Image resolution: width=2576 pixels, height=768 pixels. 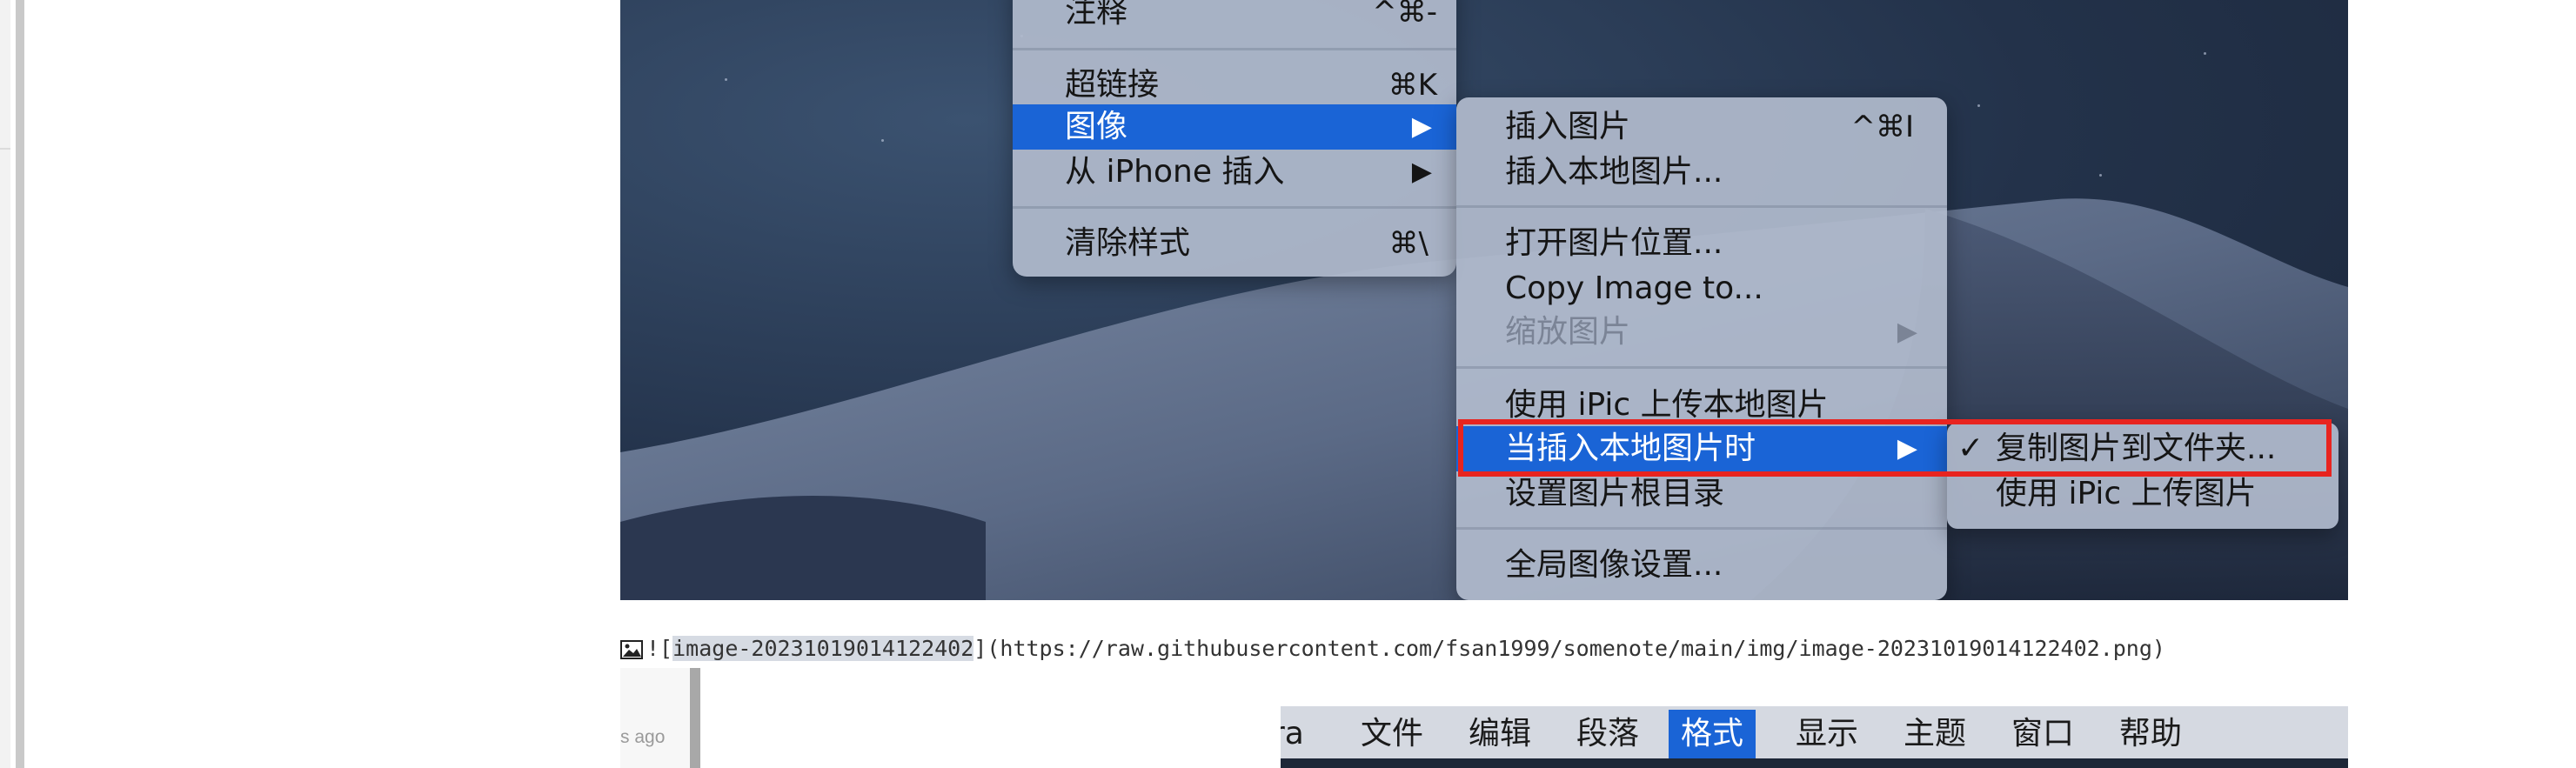 I want to click on menu-item-shortcut: ⌘\, so click(x=1408, y=243).